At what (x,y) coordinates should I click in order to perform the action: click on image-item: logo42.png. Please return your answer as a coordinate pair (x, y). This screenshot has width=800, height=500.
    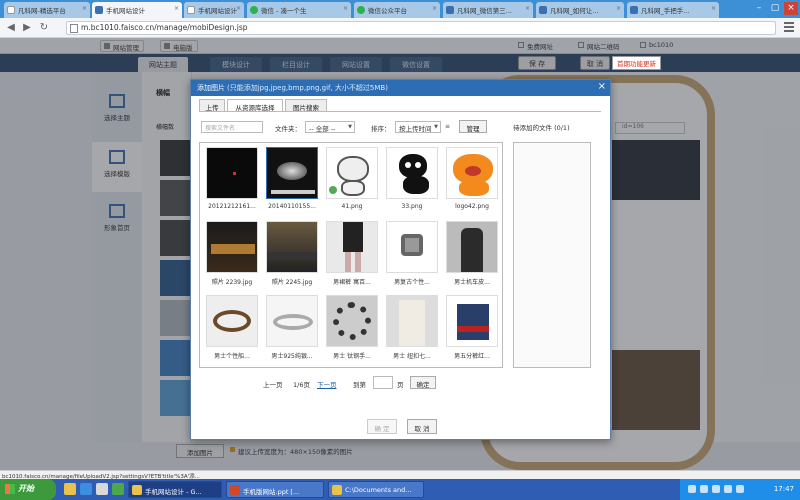
    Looking at the image, I should click on (472, 182).